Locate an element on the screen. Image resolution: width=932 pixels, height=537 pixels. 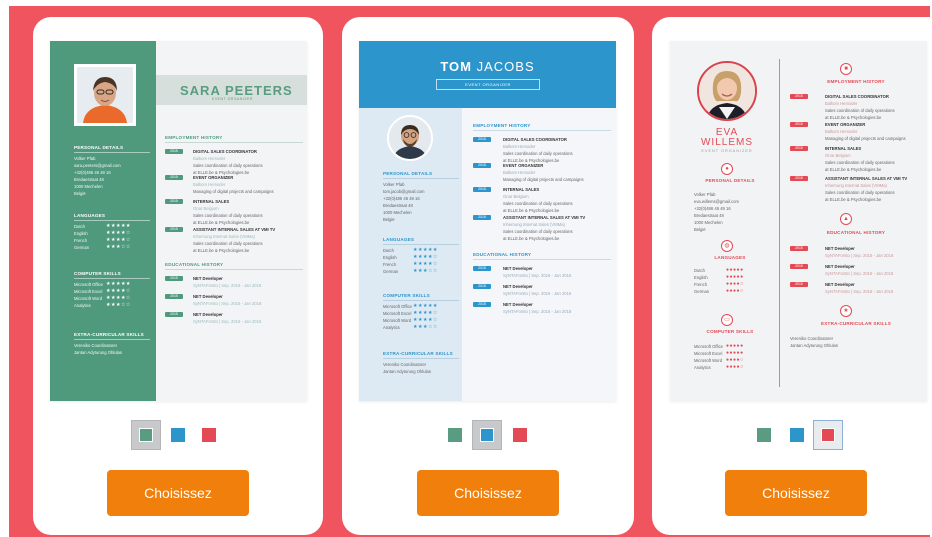
language-row: English ★★★★☆ is located at coordinates (410, 257).